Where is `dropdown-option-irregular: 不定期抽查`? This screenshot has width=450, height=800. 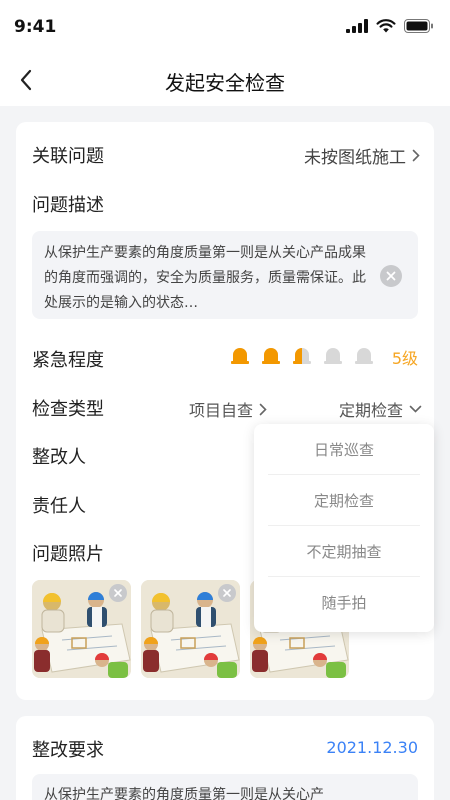
dropdown-option-irregular: 不定期抽查 is located at coordinates (344, 551).